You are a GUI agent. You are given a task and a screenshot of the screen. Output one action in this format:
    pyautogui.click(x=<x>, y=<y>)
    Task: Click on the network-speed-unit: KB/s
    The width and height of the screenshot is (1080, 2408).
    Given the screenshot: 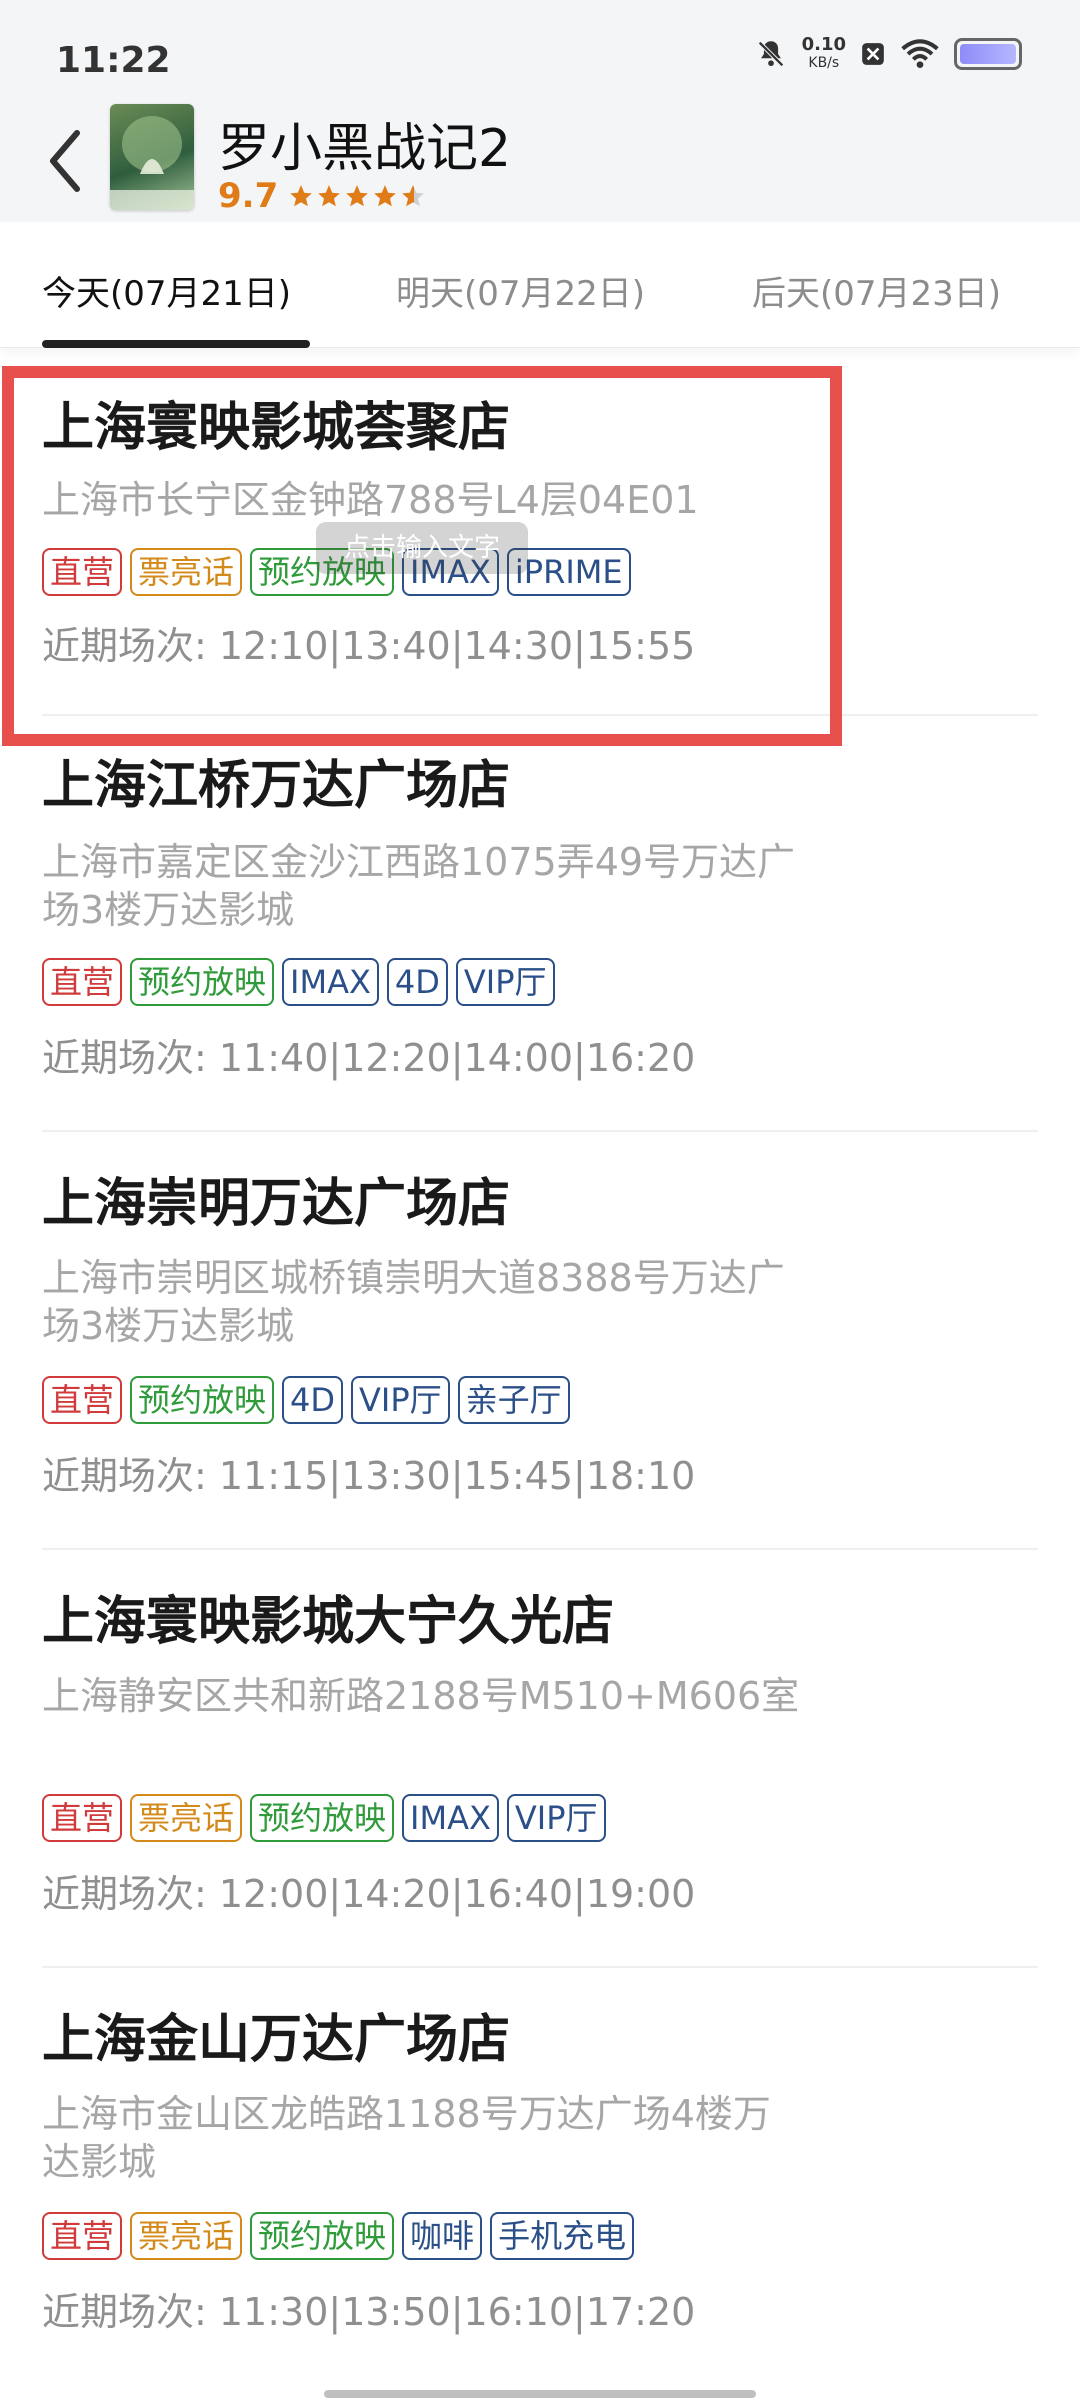 What is the action you would take?
    pyautogui.click(x=824, y=63)
    